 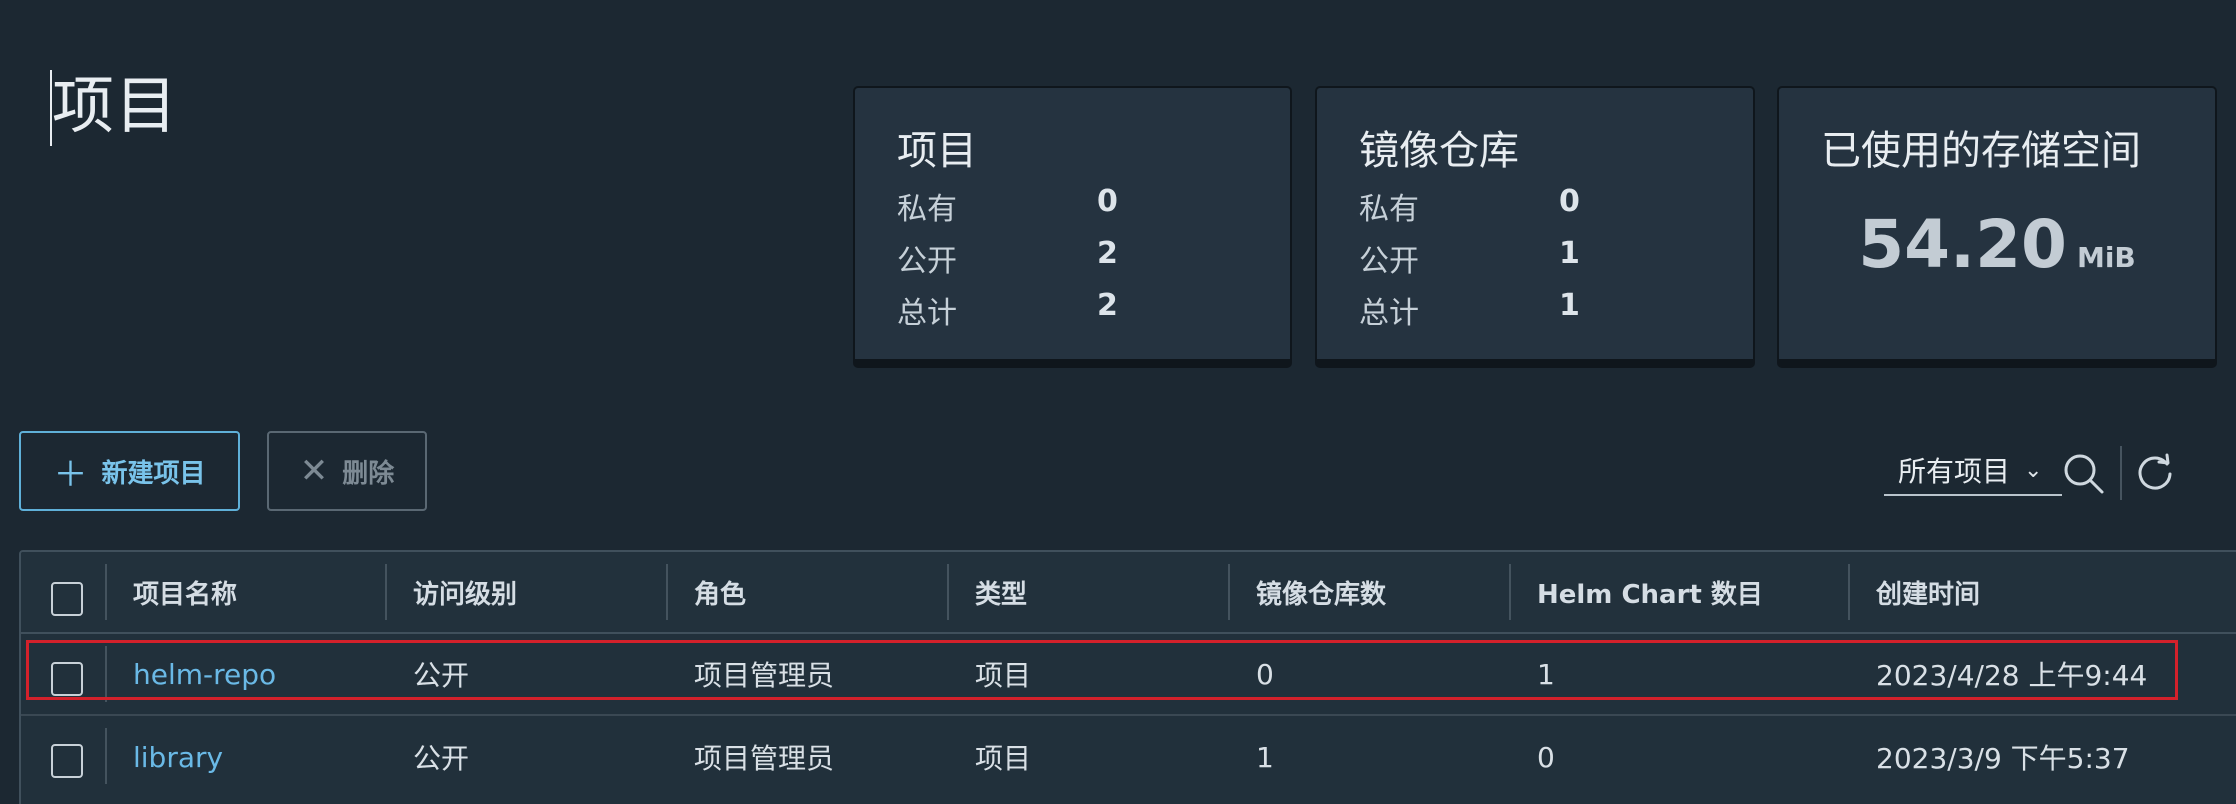 What do you see at coordinates (1027, 309) in the screenshot?
I see `stat-total: 总计 2` at bounding box center [1027, 309].